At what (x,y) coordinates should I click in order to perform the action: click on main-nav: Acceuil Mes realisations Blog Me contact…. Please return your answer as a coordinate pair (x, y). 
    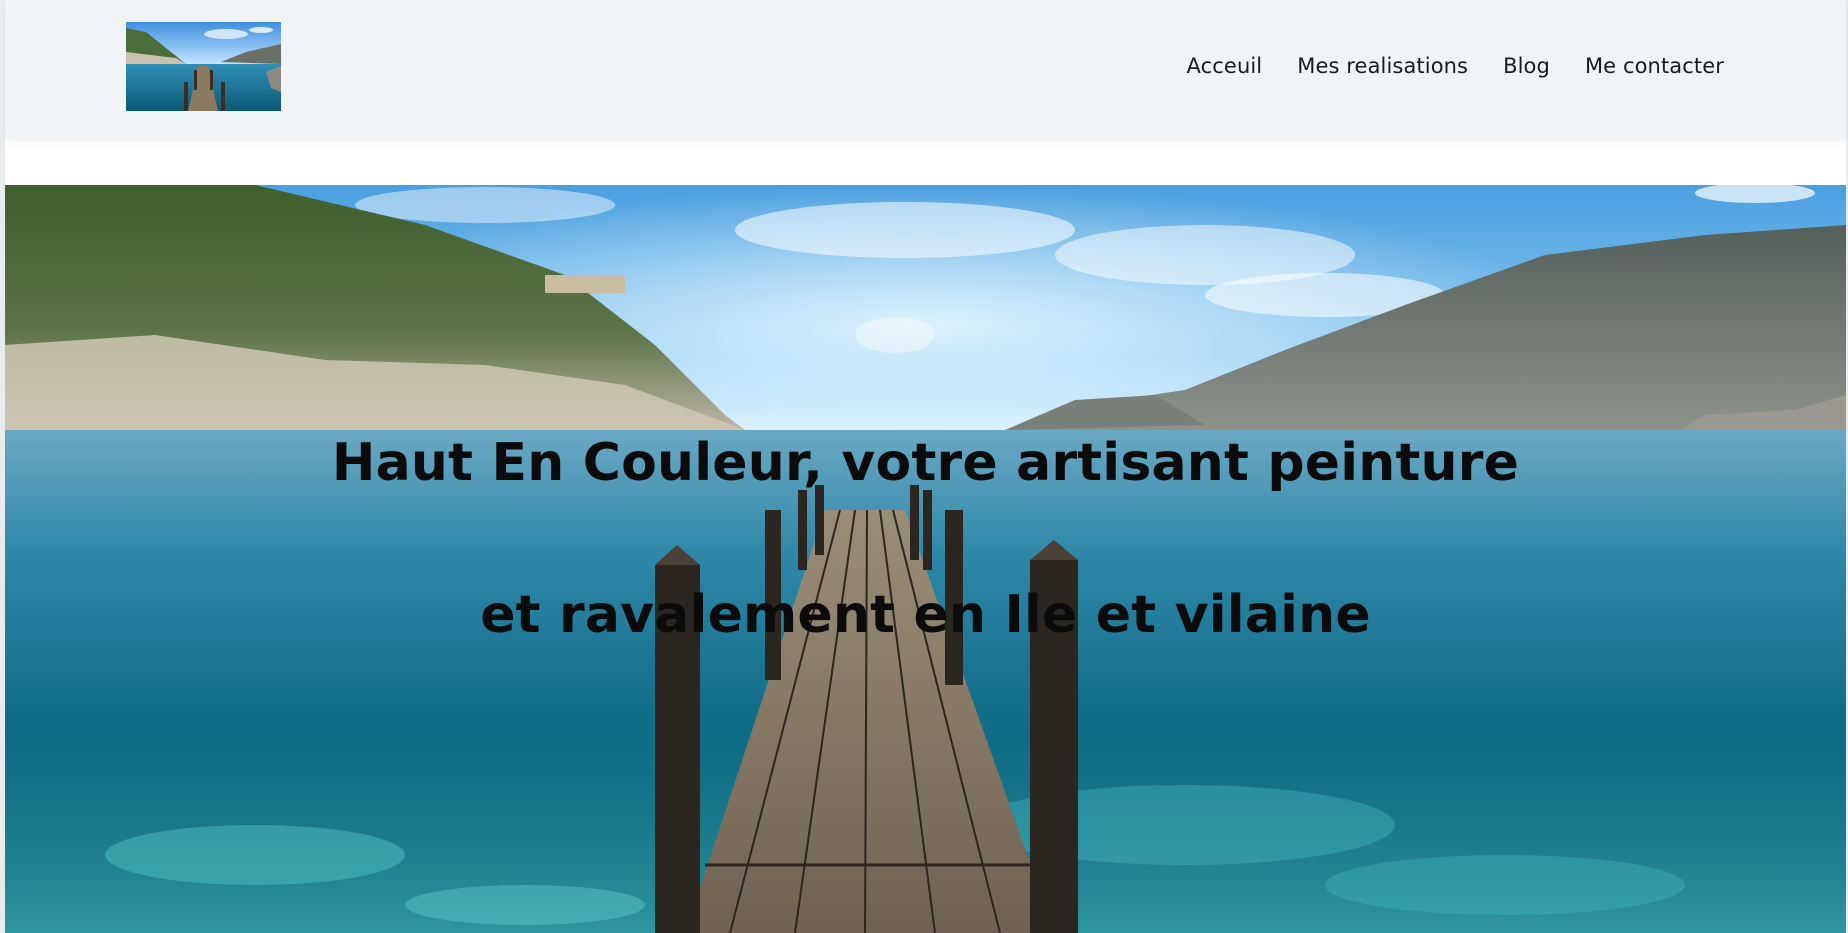
    Looking at the image, I should click on (1438, 66).